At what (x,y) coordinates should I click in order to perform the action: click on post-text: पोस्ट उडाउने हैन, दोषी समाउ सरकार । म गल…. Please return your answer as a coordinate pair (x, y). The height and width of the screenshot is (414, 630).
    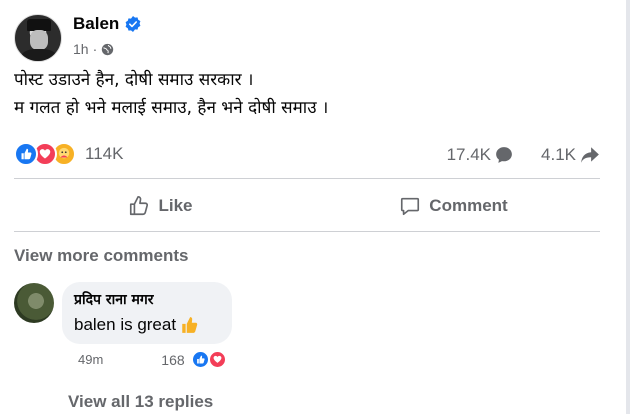
    Looking at the image, I should click on (309, 94).